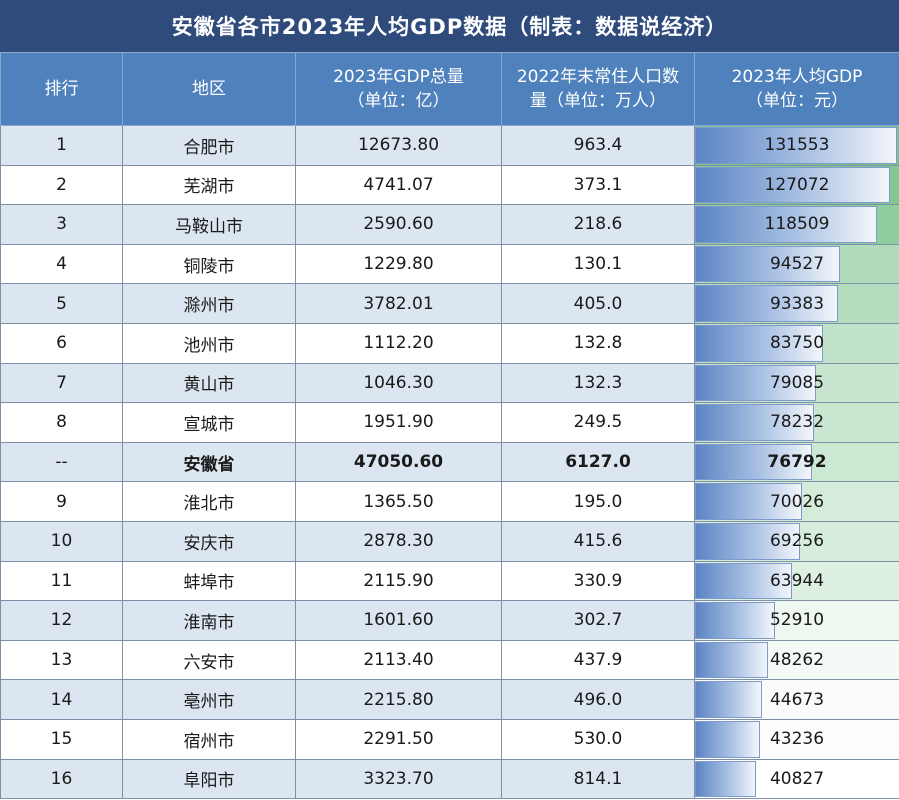  What do you see at coordinates (449, 26) in the screenshot?
I see `table-title: 安徽省各市2023年人均GDP数据（制表：数据说经济）` at bounding box center [449, 26].